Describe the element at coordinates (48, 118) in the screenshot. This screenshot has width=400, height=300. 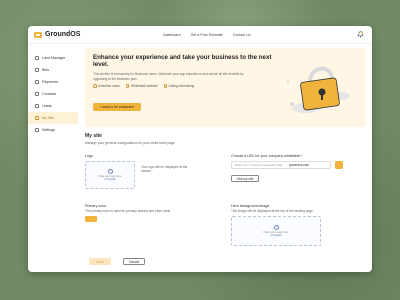
I see `sidebar-item-label: My Site` at that location.